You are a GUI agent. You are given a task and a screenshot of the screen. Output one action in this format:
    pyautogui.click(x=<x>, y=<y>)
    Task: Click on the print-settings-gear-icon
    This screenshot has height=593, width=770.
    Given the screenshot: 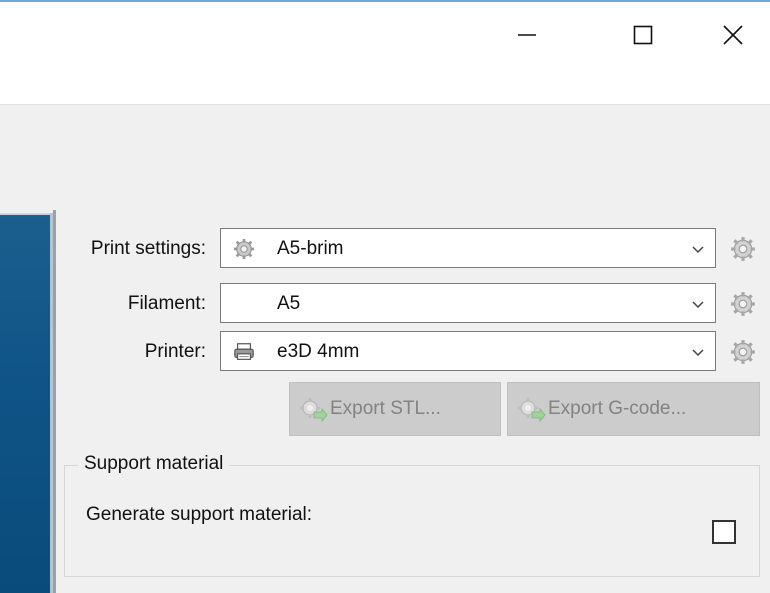 What is the action you would take?
    pyautogui.click(x=743, y=249)
    